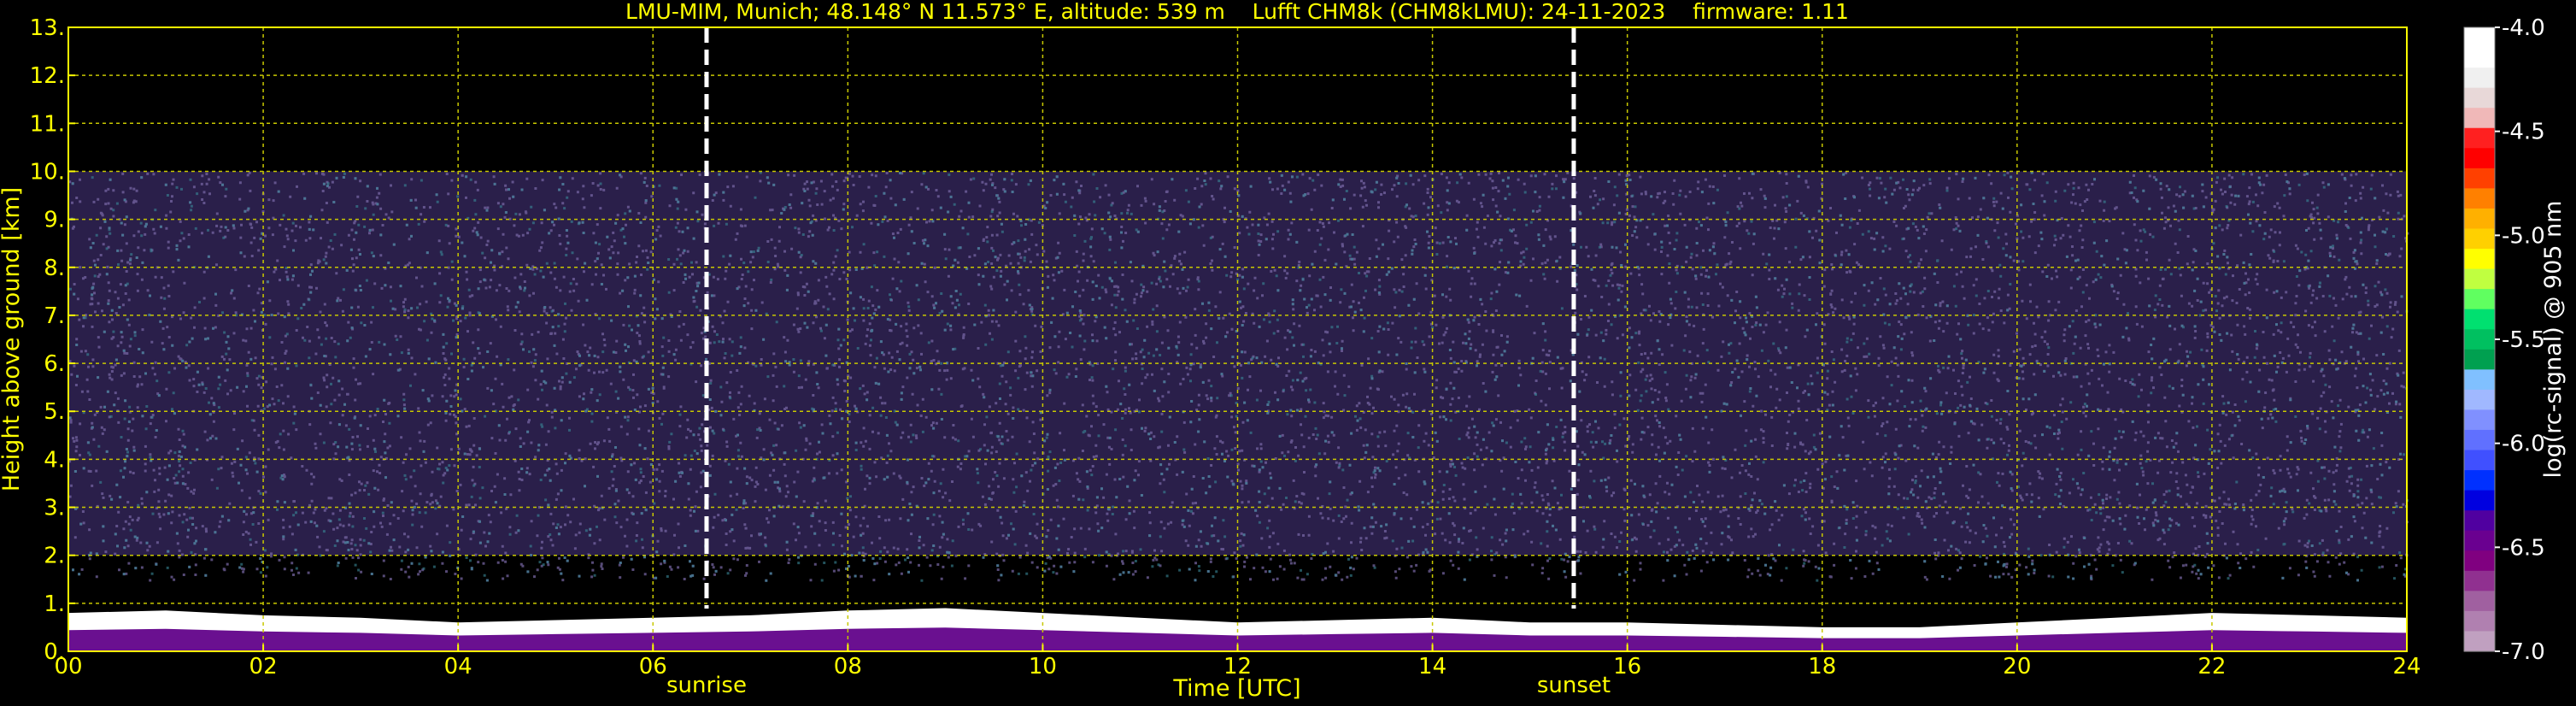 Image resolution: width=2576 pixels, height=706 pixels. What do you see at coordinates (706, 685) in the screenshot?
I see `sunrise-label: sunrise` at bounding box center [706, 685].